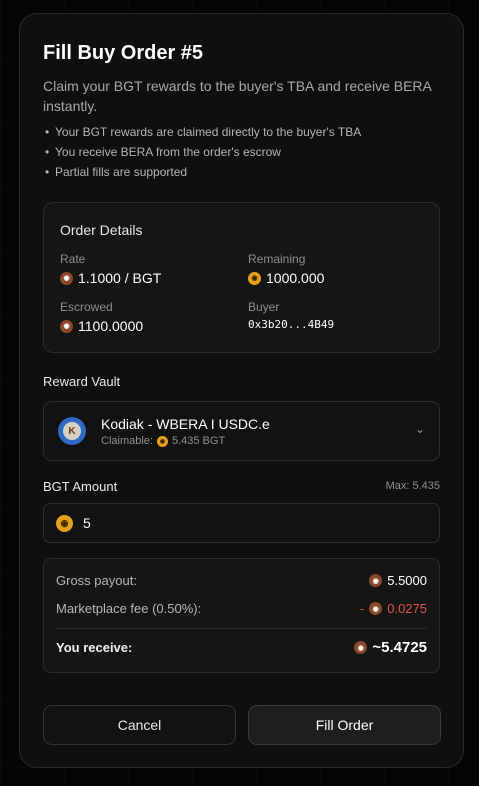  Describe the element at coordinates (110, 269) in the screenshot. I see `rate-cell: Rate ◉ 1.1000 / BGT` at that location.